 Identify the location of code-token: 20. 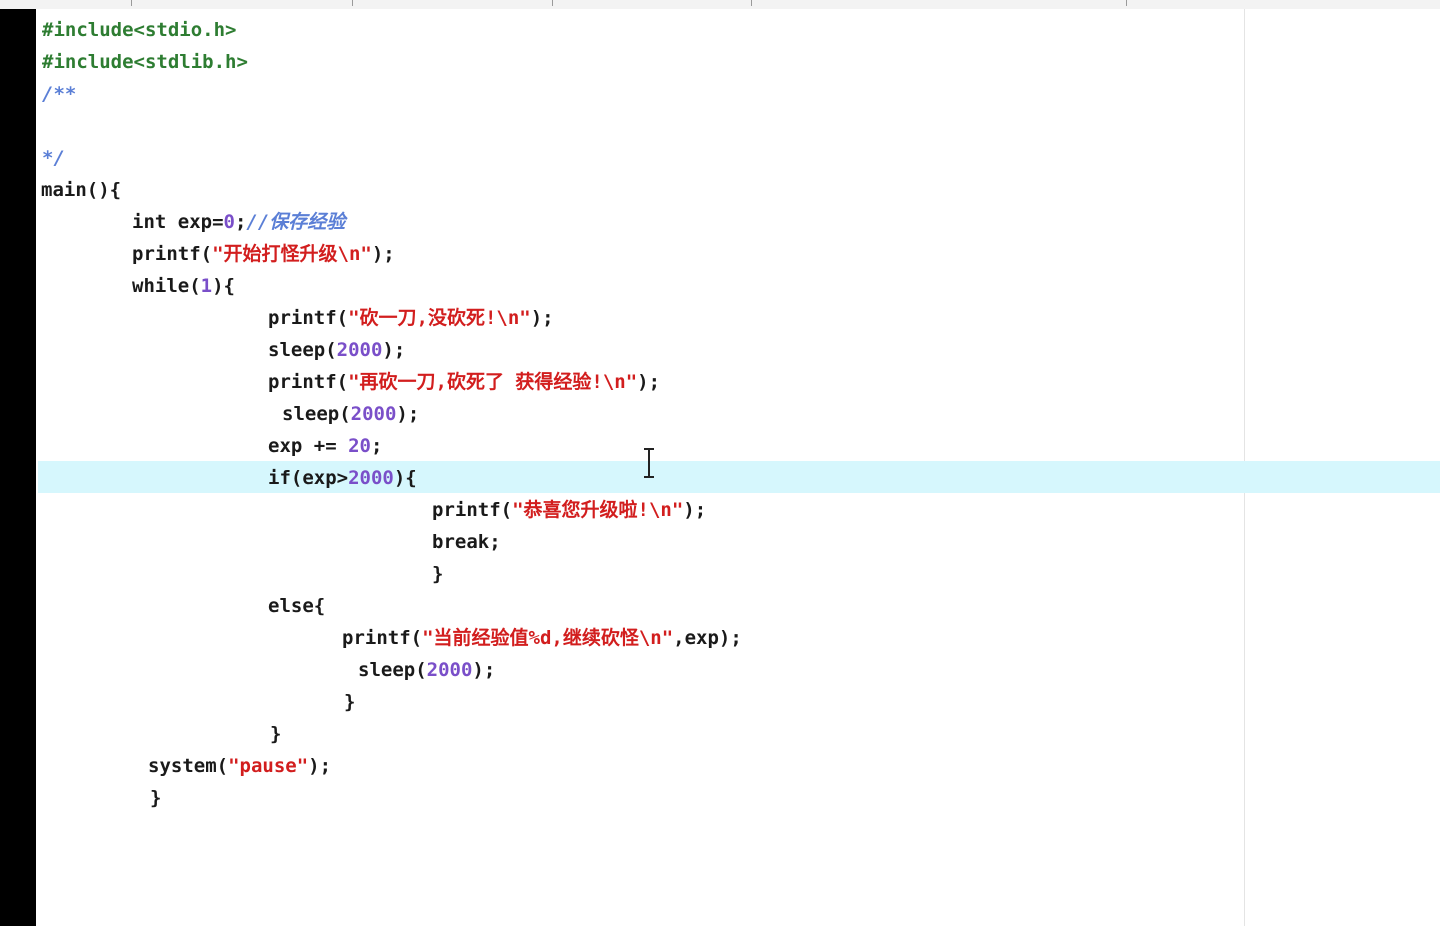
(359, 446).